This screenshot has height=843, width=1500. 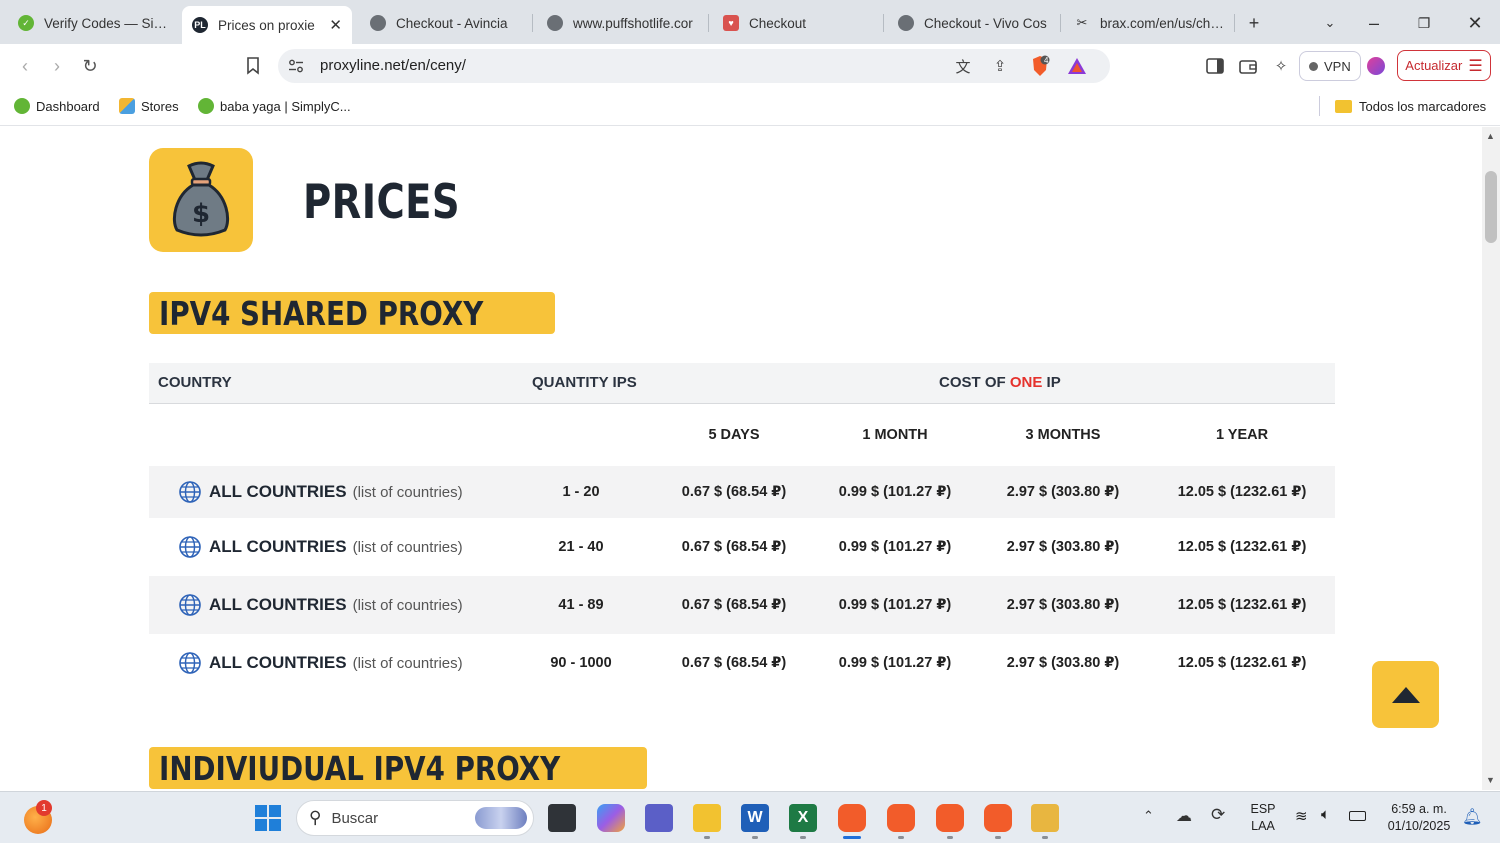 I want to click on bookmarks-divider, so click(x=1319, y=106).